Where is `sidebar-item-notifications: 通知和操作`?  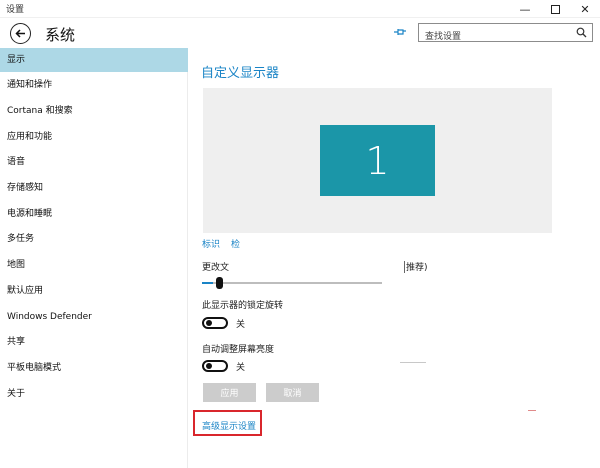
sidebar-item-notifications: 通知和操作 is located at coordinates (94, 85).